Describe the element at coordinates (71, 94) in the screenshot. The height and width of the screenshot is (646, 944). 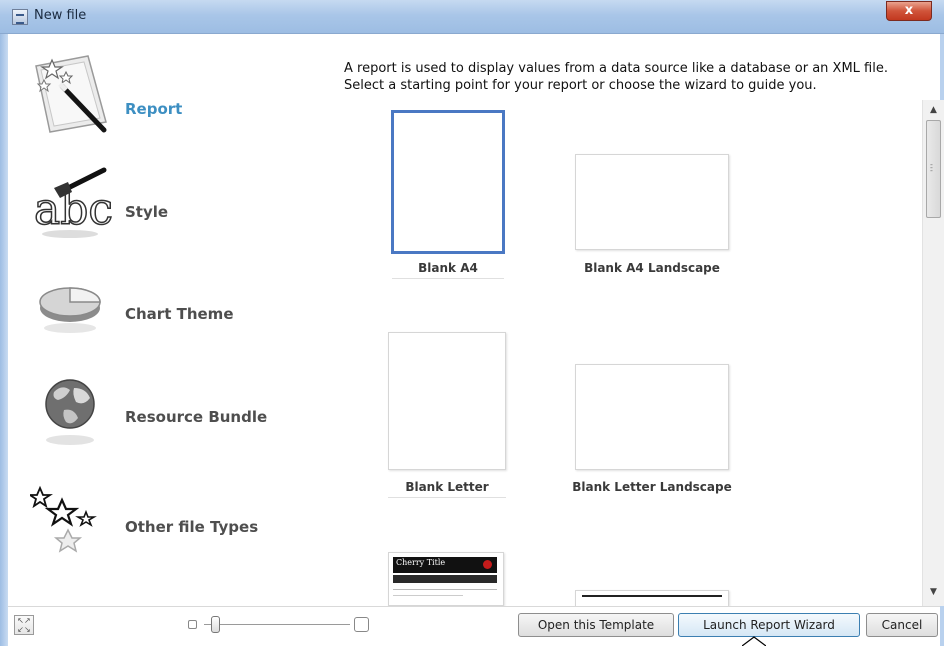
I see `magic-wand-icon` at that location.